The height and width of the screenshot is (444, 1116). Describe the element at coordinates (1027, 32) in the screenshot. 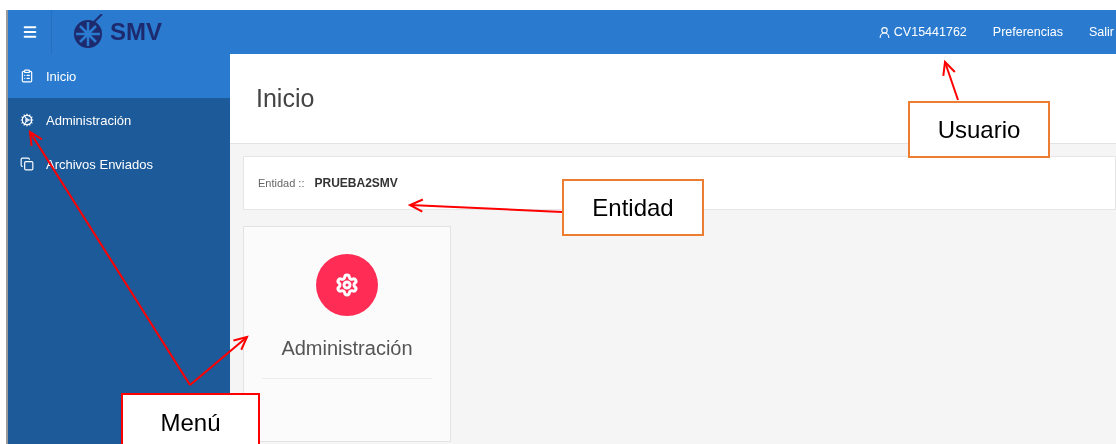

I see `top-link: Preferencias` at that location.